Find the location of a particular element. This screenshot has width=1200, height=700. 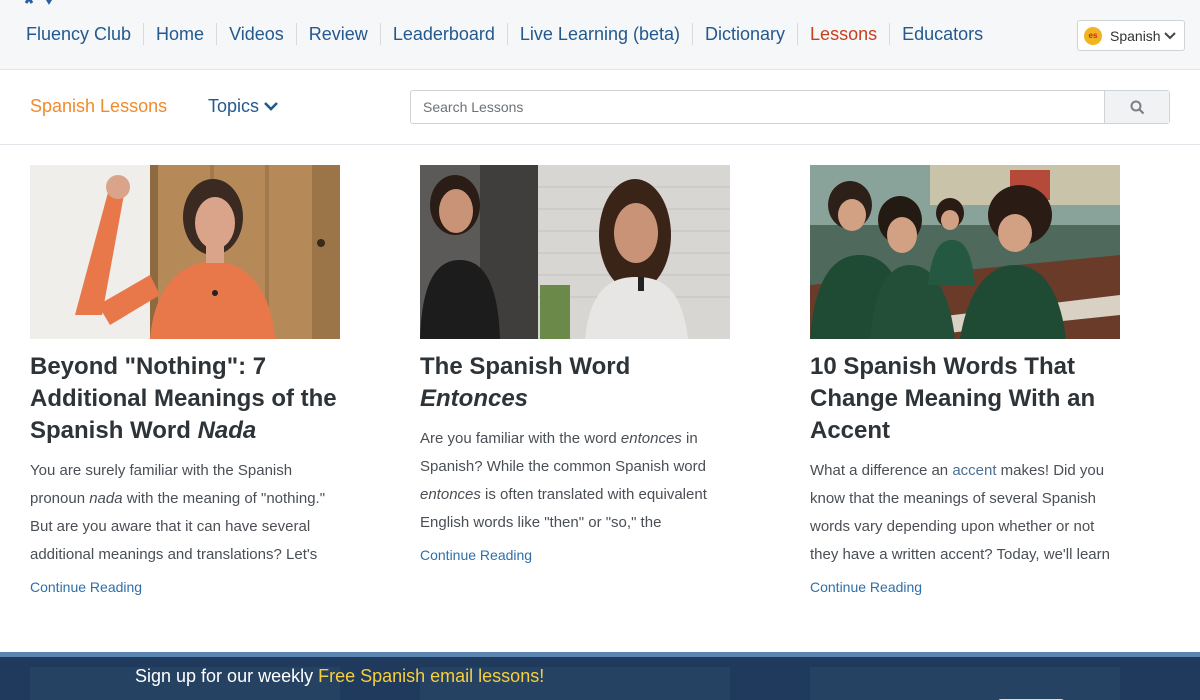

accent-link: accent is located at coordinates (974, 470).